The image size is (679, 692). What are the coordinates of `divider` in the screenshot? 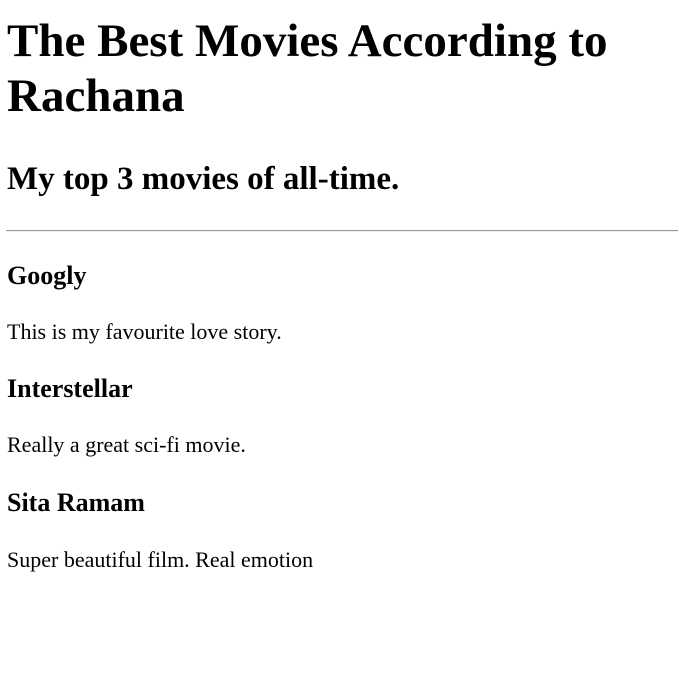 It's located at (342, 231).